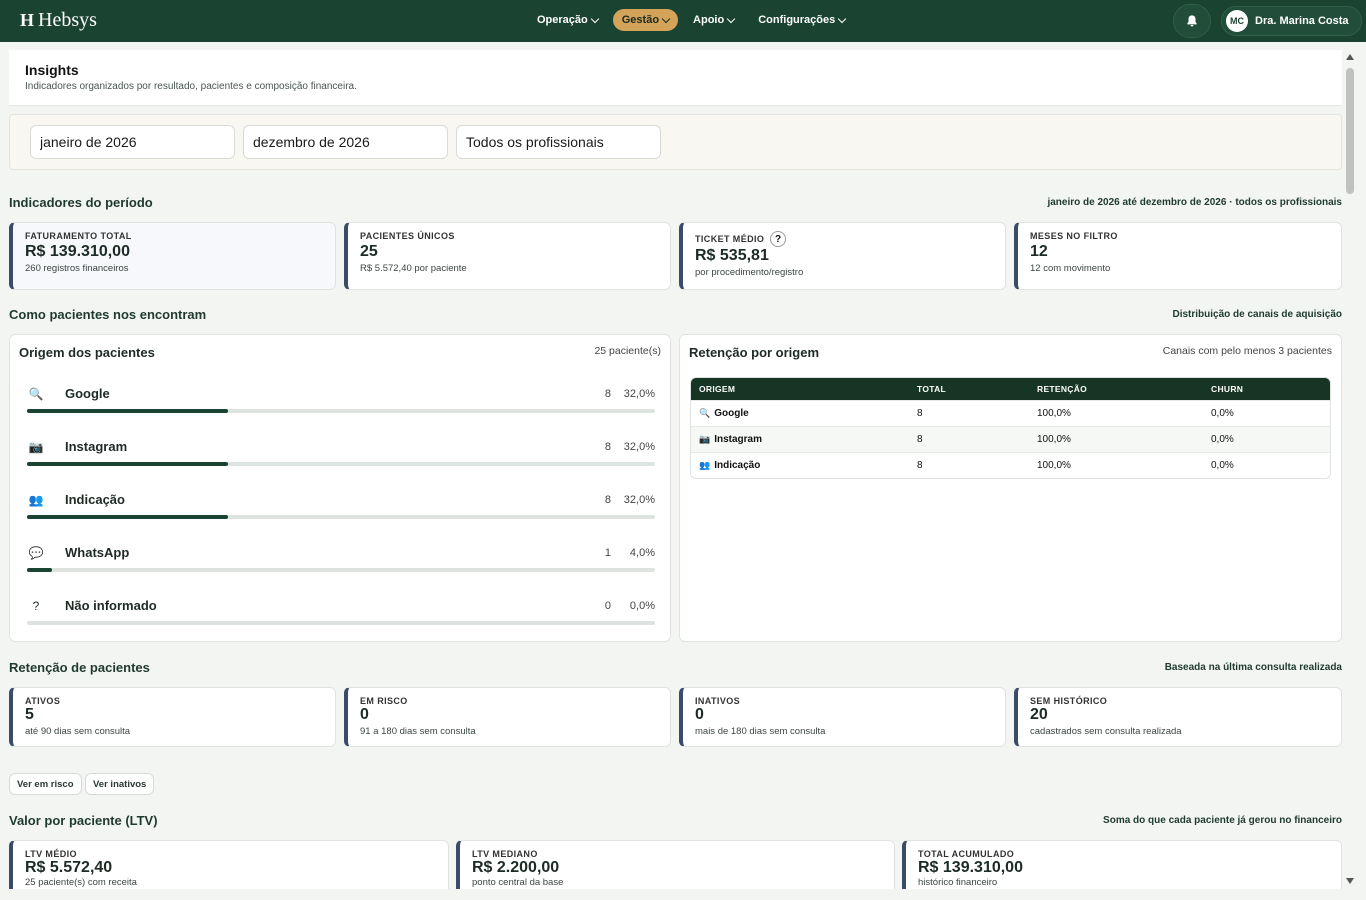  I want to click on nav-operacao: Operação, so click(567, 20).